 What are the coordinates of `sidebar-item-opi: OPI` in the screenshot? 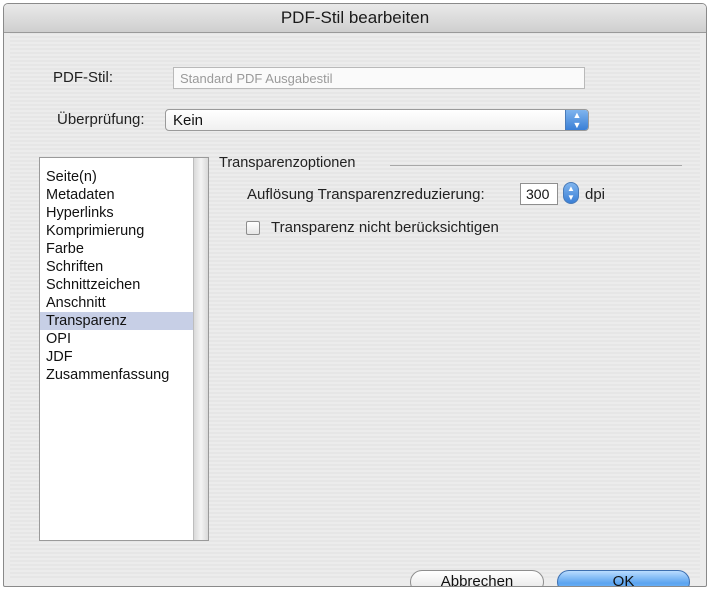 It's located at (116, 339).